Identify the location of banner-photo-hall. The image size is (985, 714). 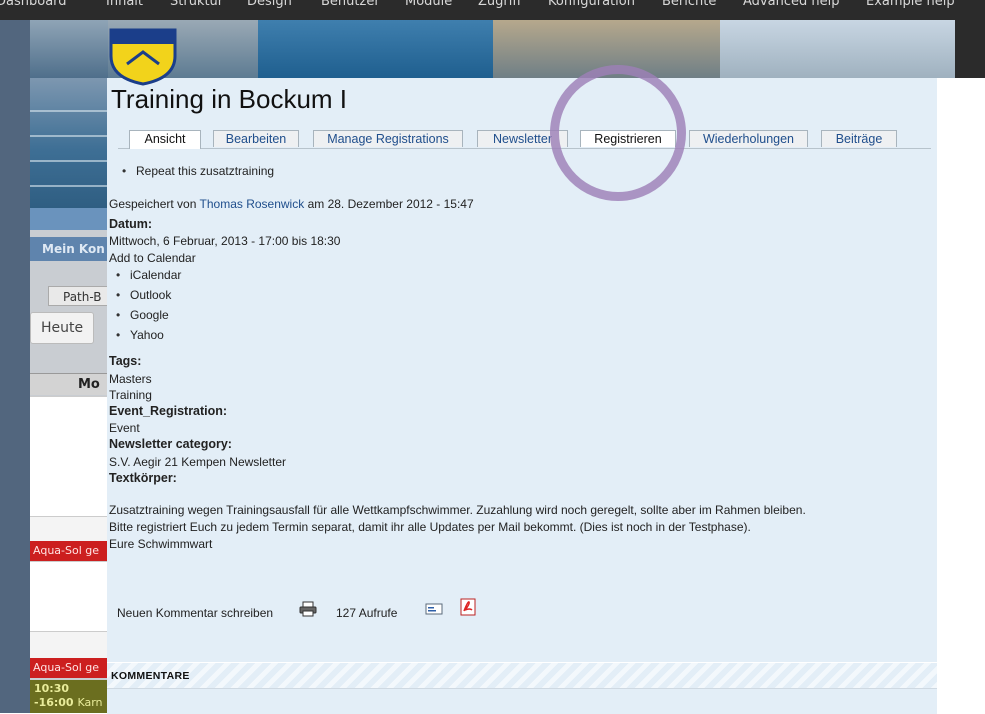
(69, 49).